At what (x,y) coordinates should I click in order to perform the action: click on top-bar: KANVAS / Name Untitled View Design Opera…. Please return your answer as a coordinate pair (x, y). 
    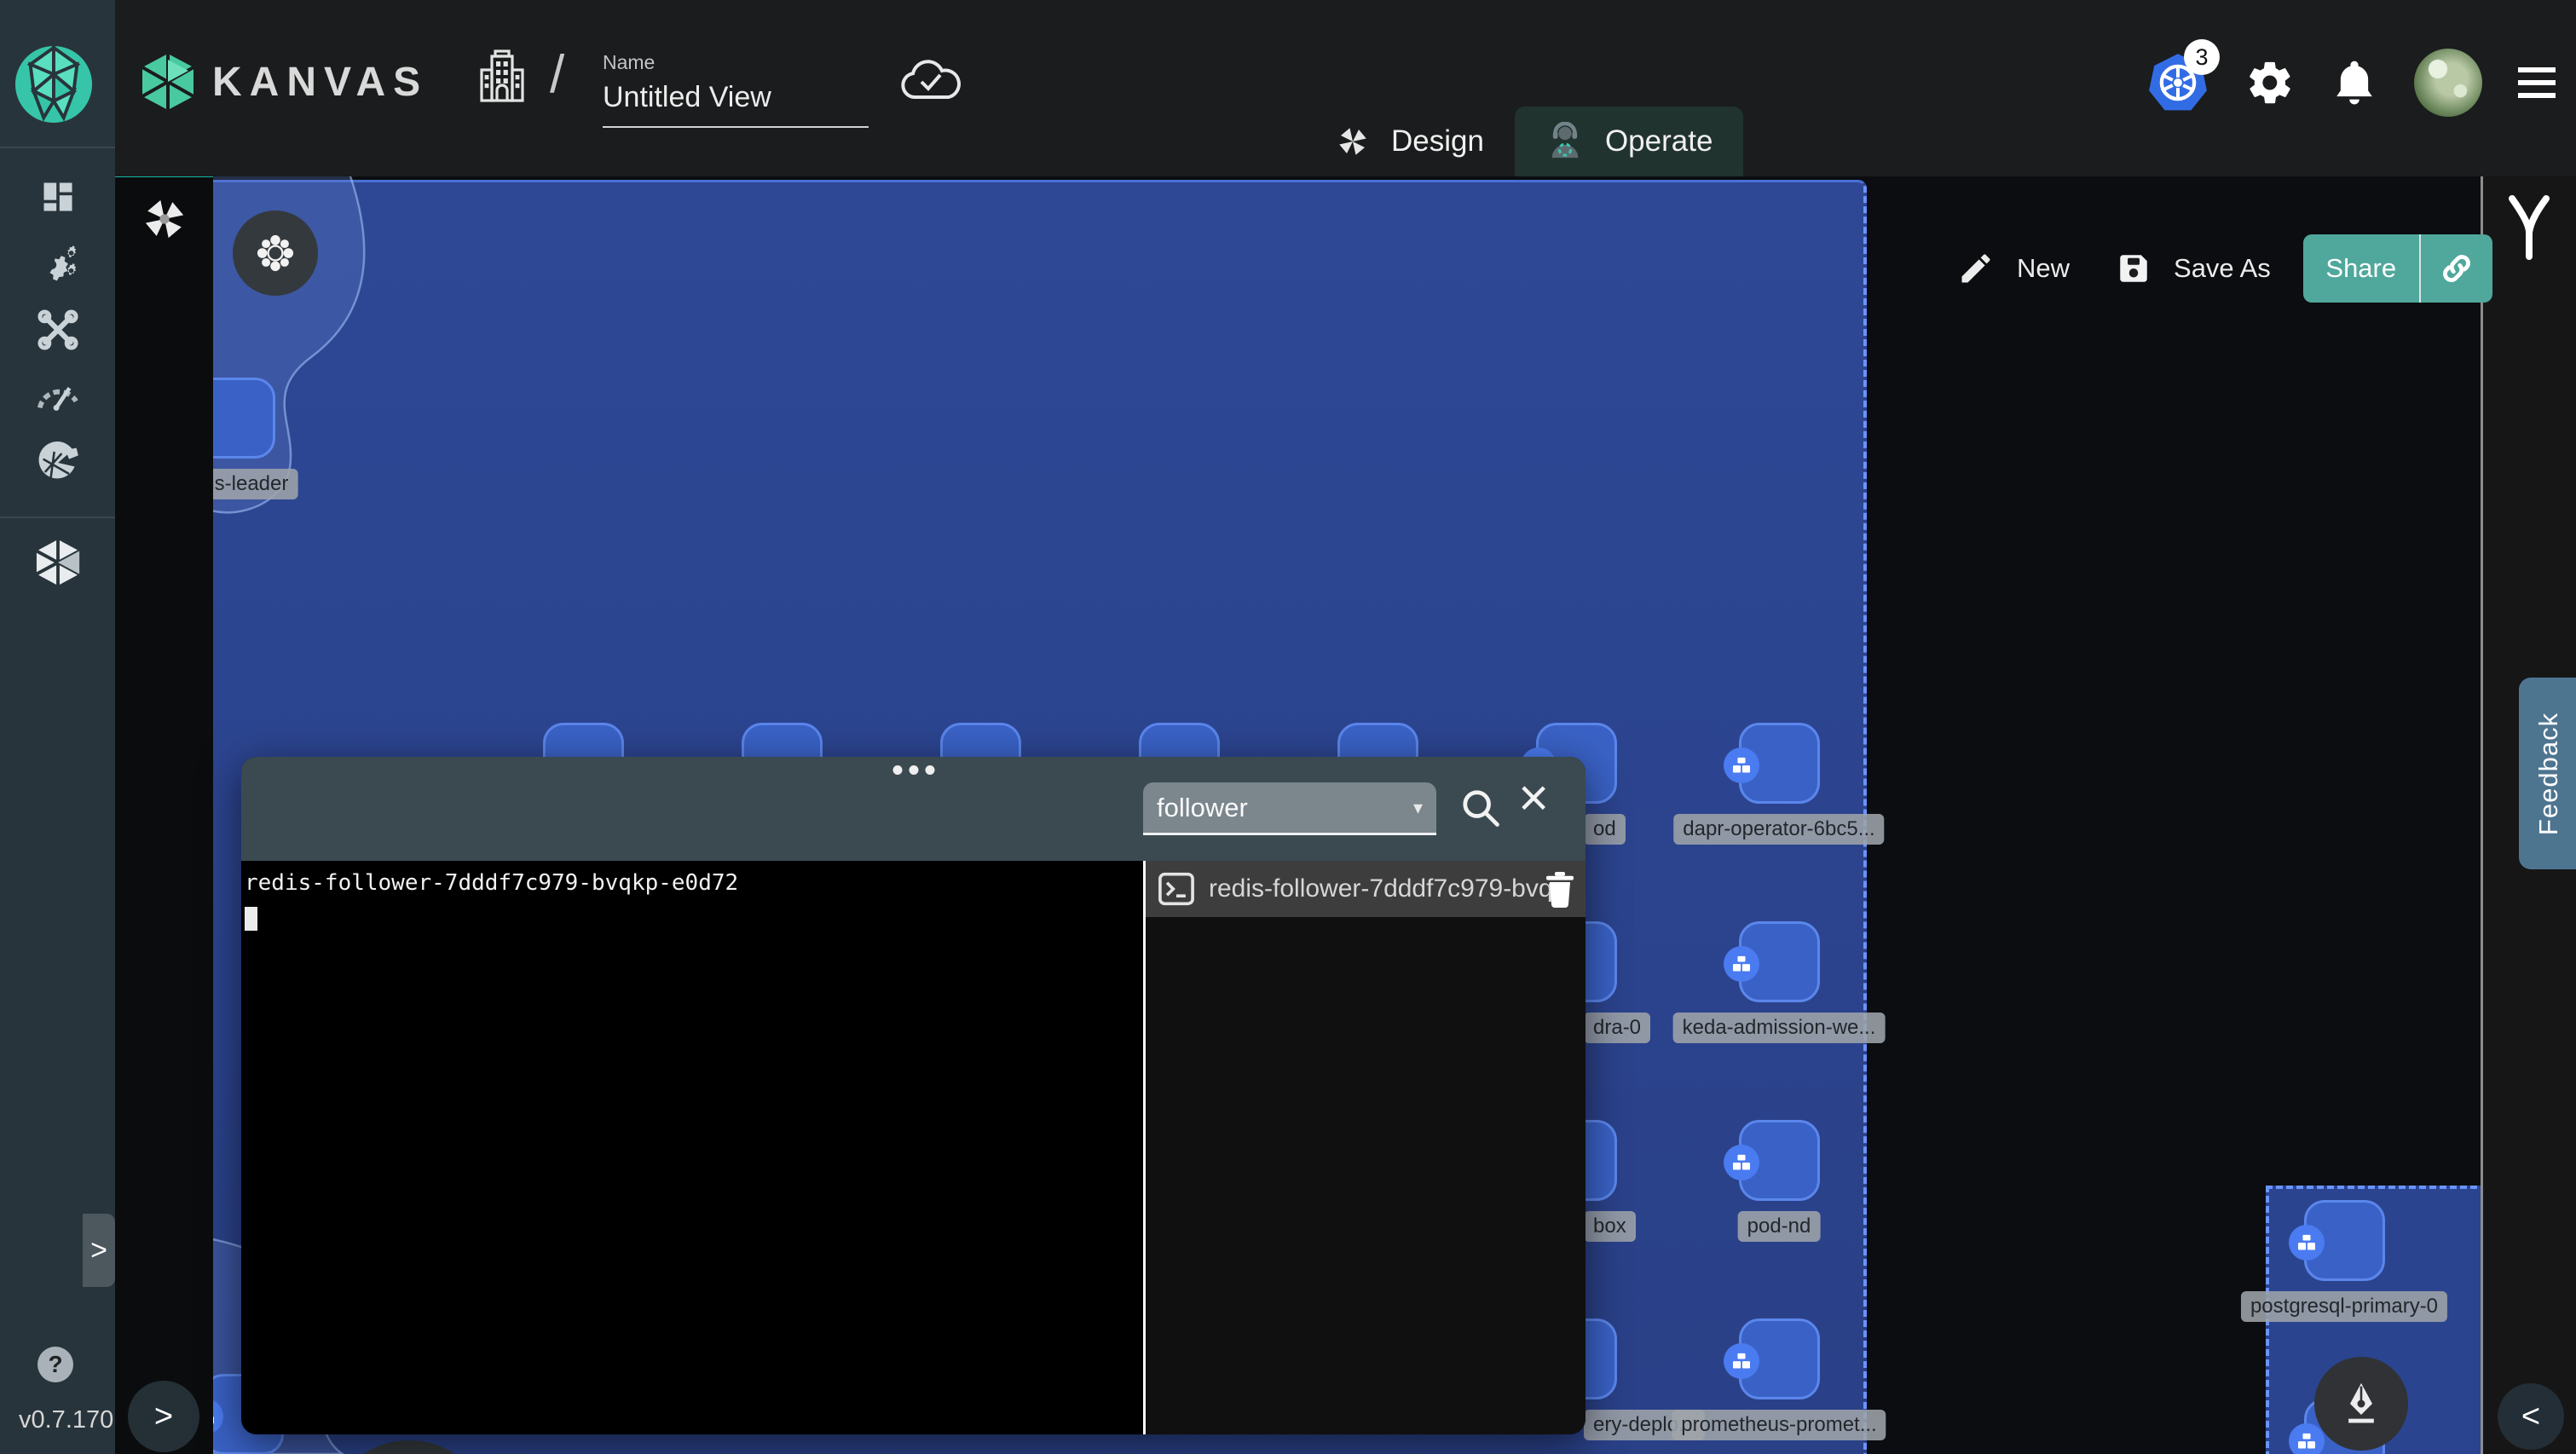
    Looking at the image, I should click on (1345, 88).